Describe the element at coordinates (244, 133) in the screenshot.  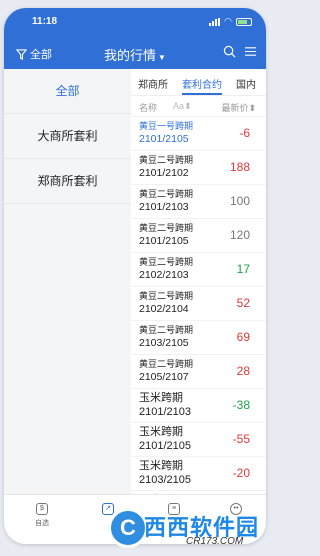
I see `last-price: -6` at that location.